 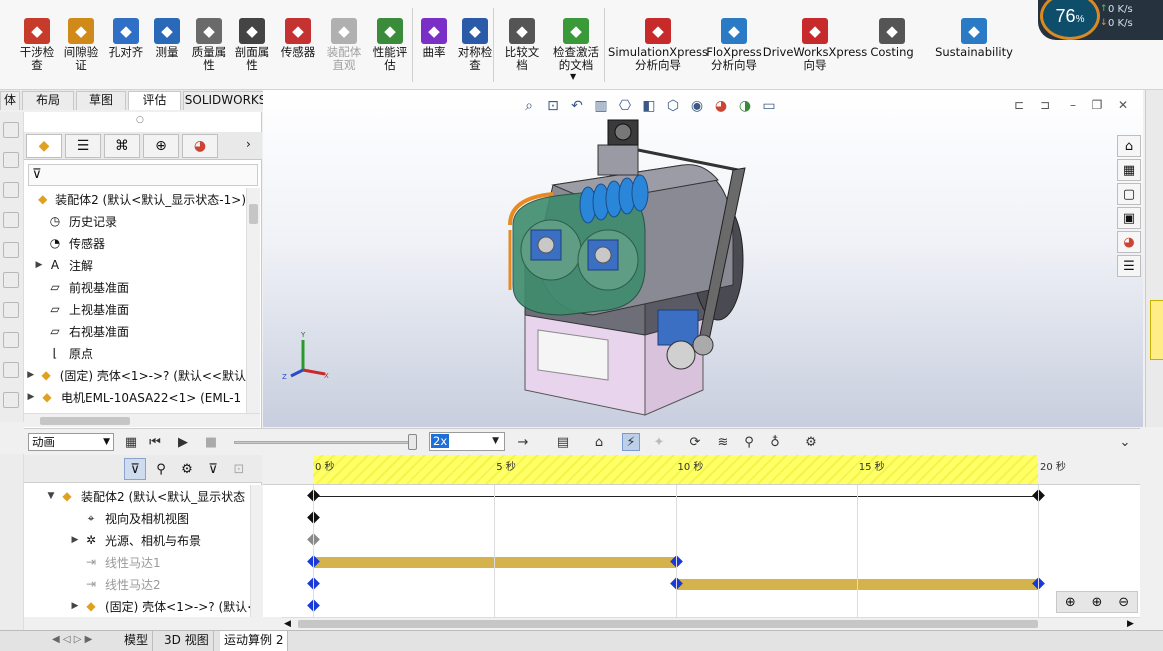 What do you see at coordinates (475, 44) in the screenshot?
I see `ribbon-button-10: ◆ 对称检 查` at bounding box center [475, 44].